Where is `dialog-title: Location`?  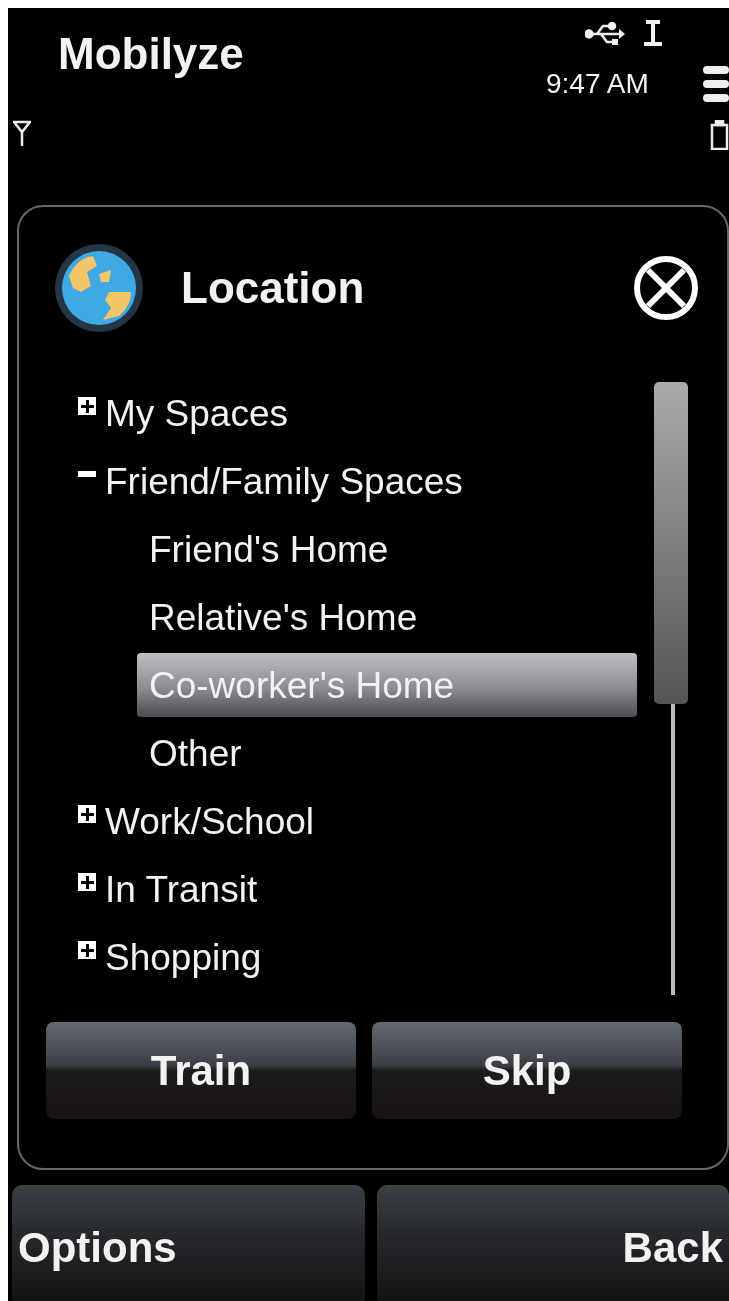
dialog-title: Location is located at coordinates (273, 288).